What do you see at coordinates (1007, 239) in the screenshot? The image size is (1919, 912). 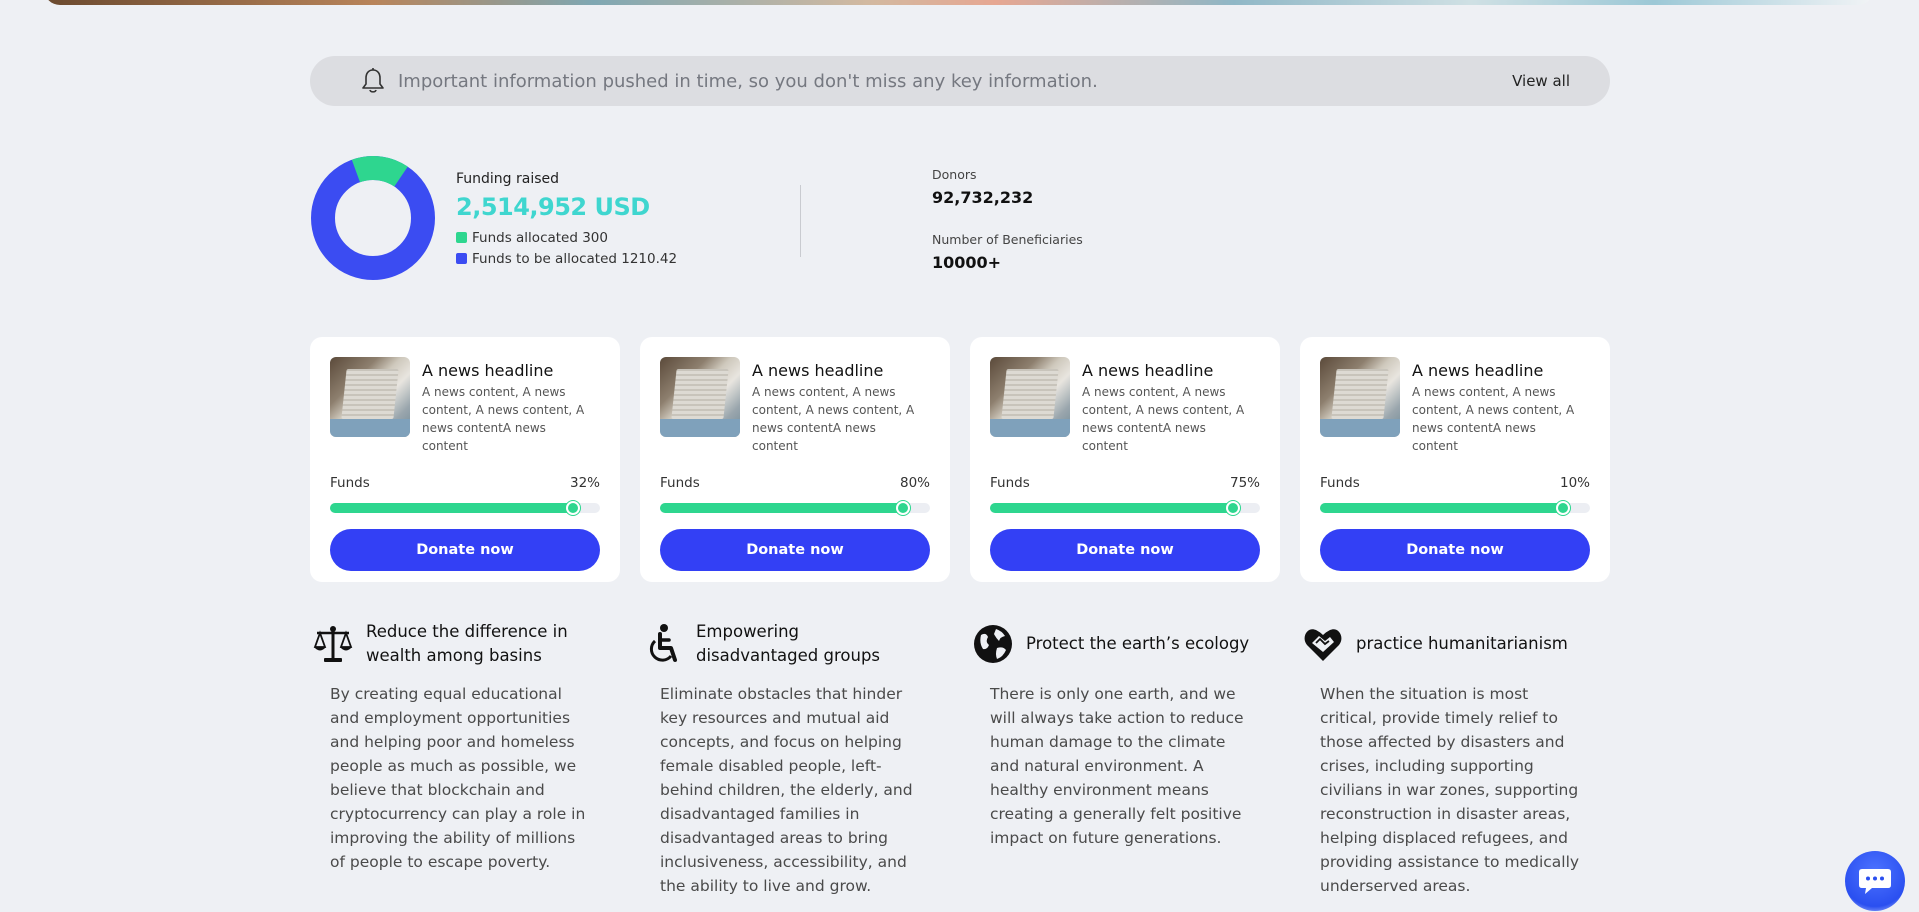 I see `beneficiaries-label: Number of Beneficiaries` at bounding box center [1007, 239].